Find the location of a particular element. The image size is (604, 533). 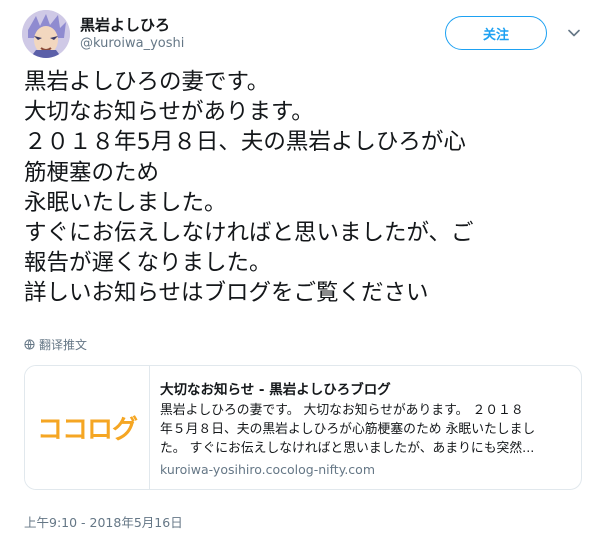

more-options-button is located at coordinates (574, 33).